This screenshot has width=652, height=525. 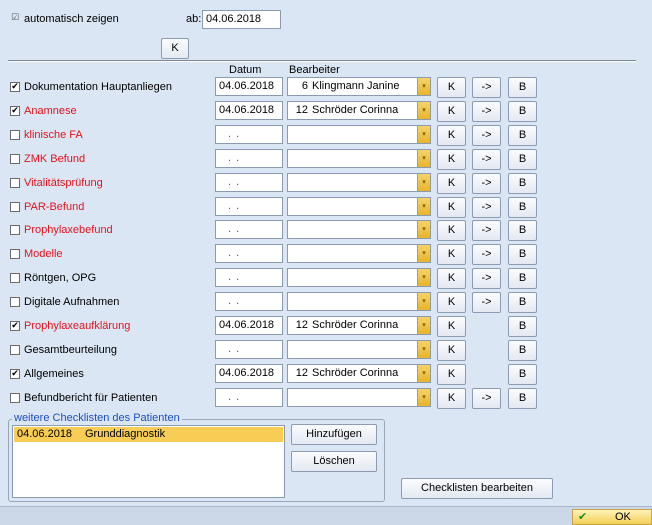 What do you see at coordinates (334, 461) in the screenshot?
I see `delete-checklist-button: Löschen` at bounding box center [334, 461].